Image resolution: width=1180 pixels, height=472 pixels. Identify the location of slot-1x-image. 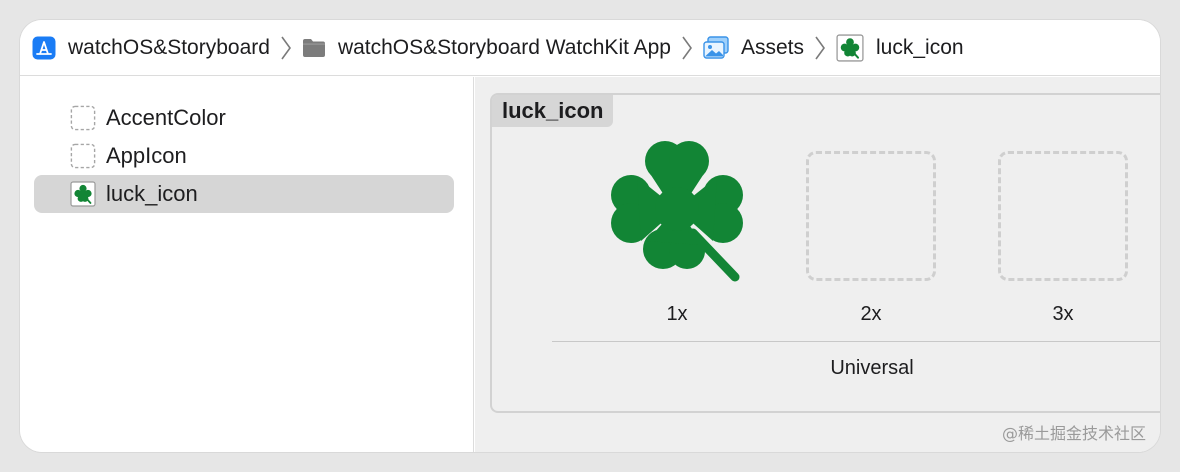
(677, 211).